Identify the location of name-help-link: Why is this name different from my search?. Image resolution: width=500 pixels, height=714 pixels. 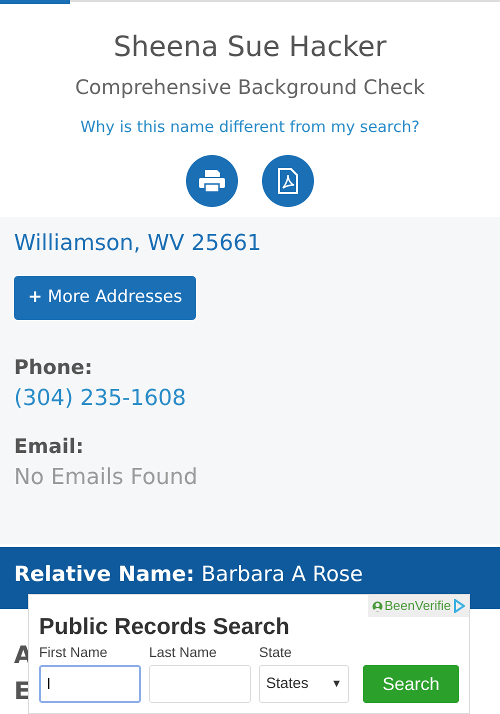
(250, 127).